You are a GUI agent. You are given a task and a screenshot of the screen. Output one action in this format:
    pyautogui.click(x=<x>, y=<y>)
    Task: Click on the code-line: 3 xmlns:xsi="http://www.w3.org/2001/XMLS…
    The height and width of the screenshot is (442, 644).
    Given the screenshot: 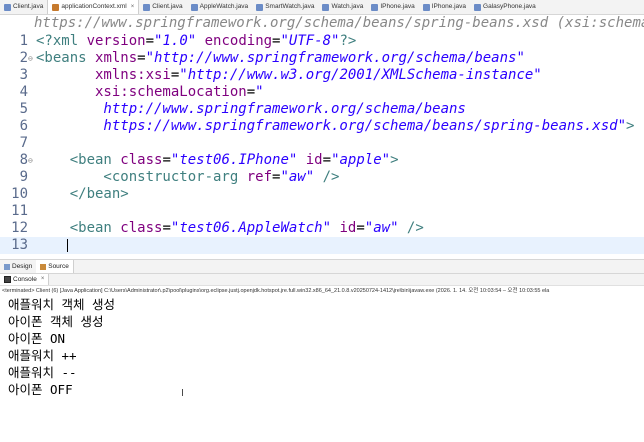 What is the action you would take?
    pyautogui.click(x=322, y=75)
    